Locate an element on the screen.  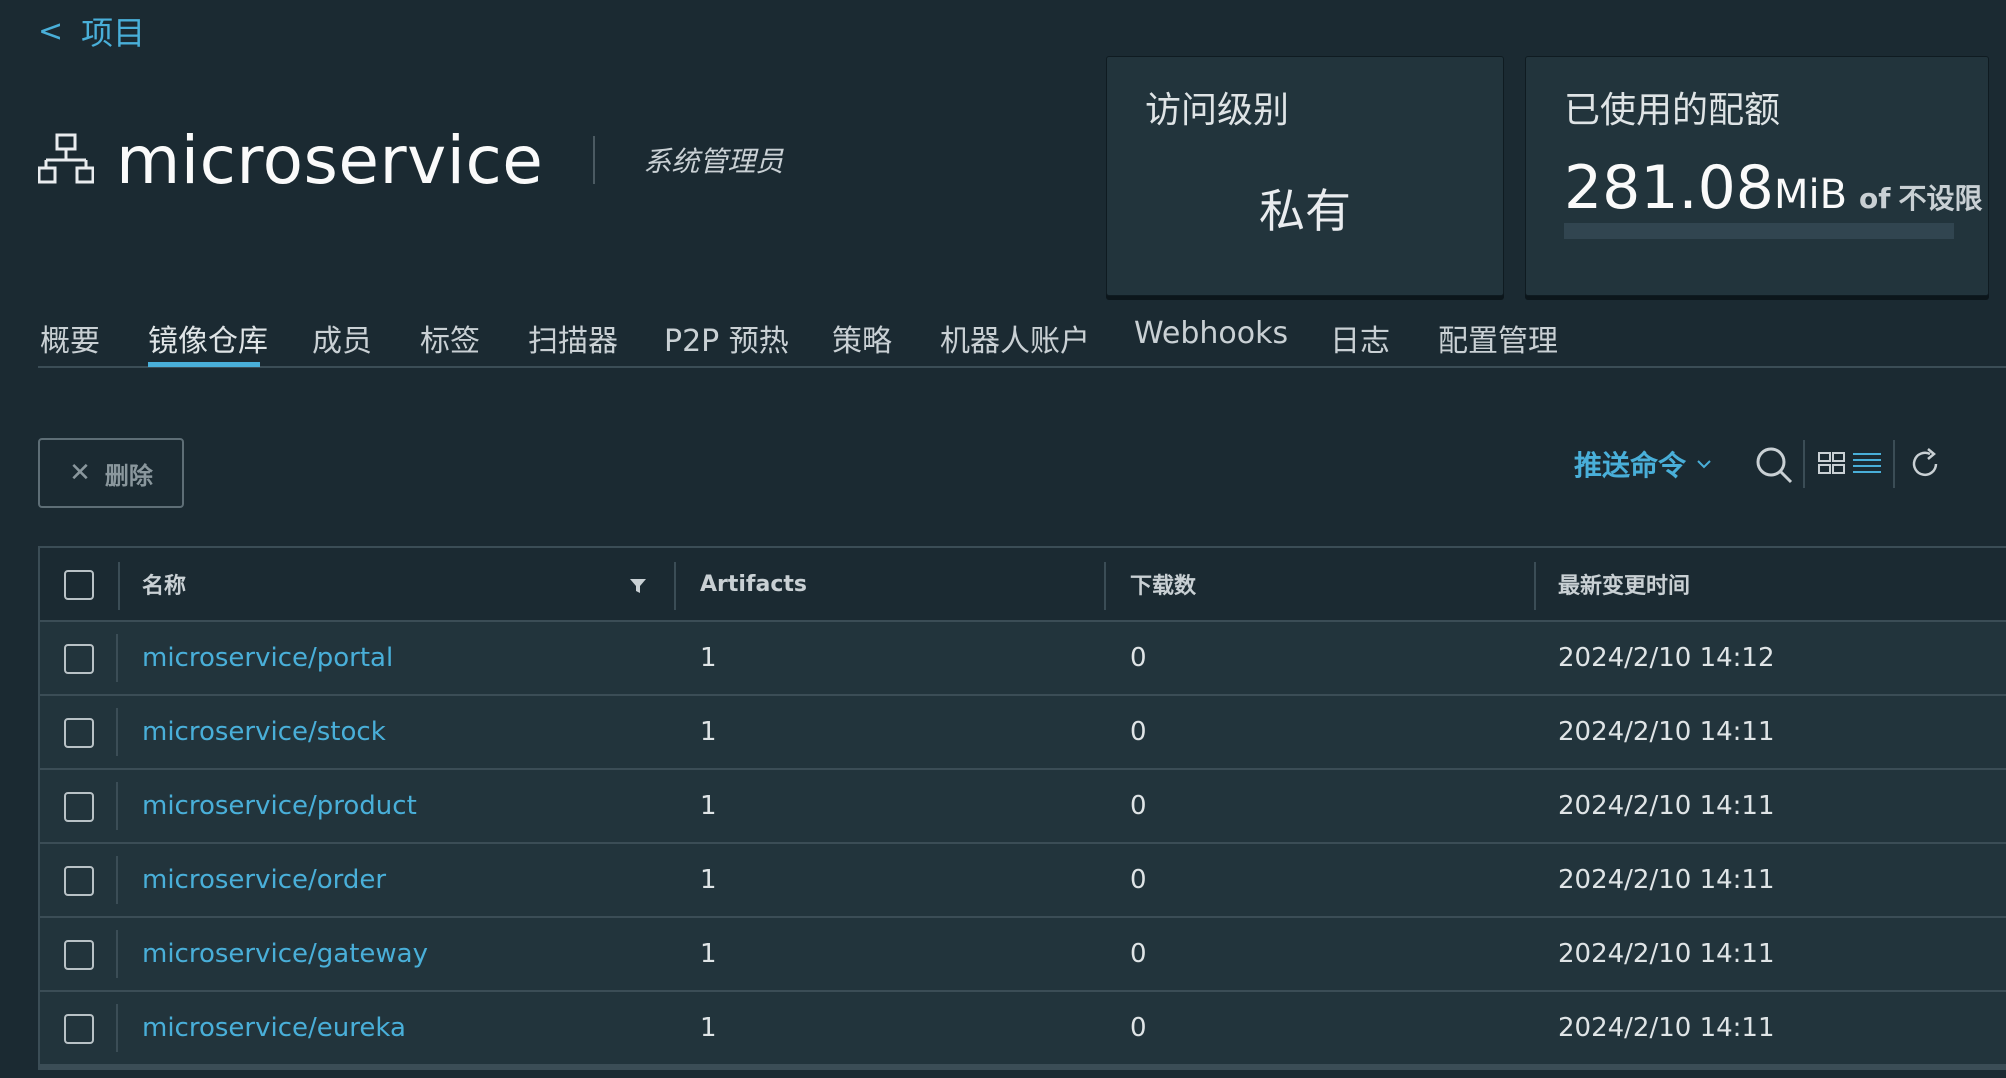
tab-logs: 日志 is located at coordinates (1360, 338).